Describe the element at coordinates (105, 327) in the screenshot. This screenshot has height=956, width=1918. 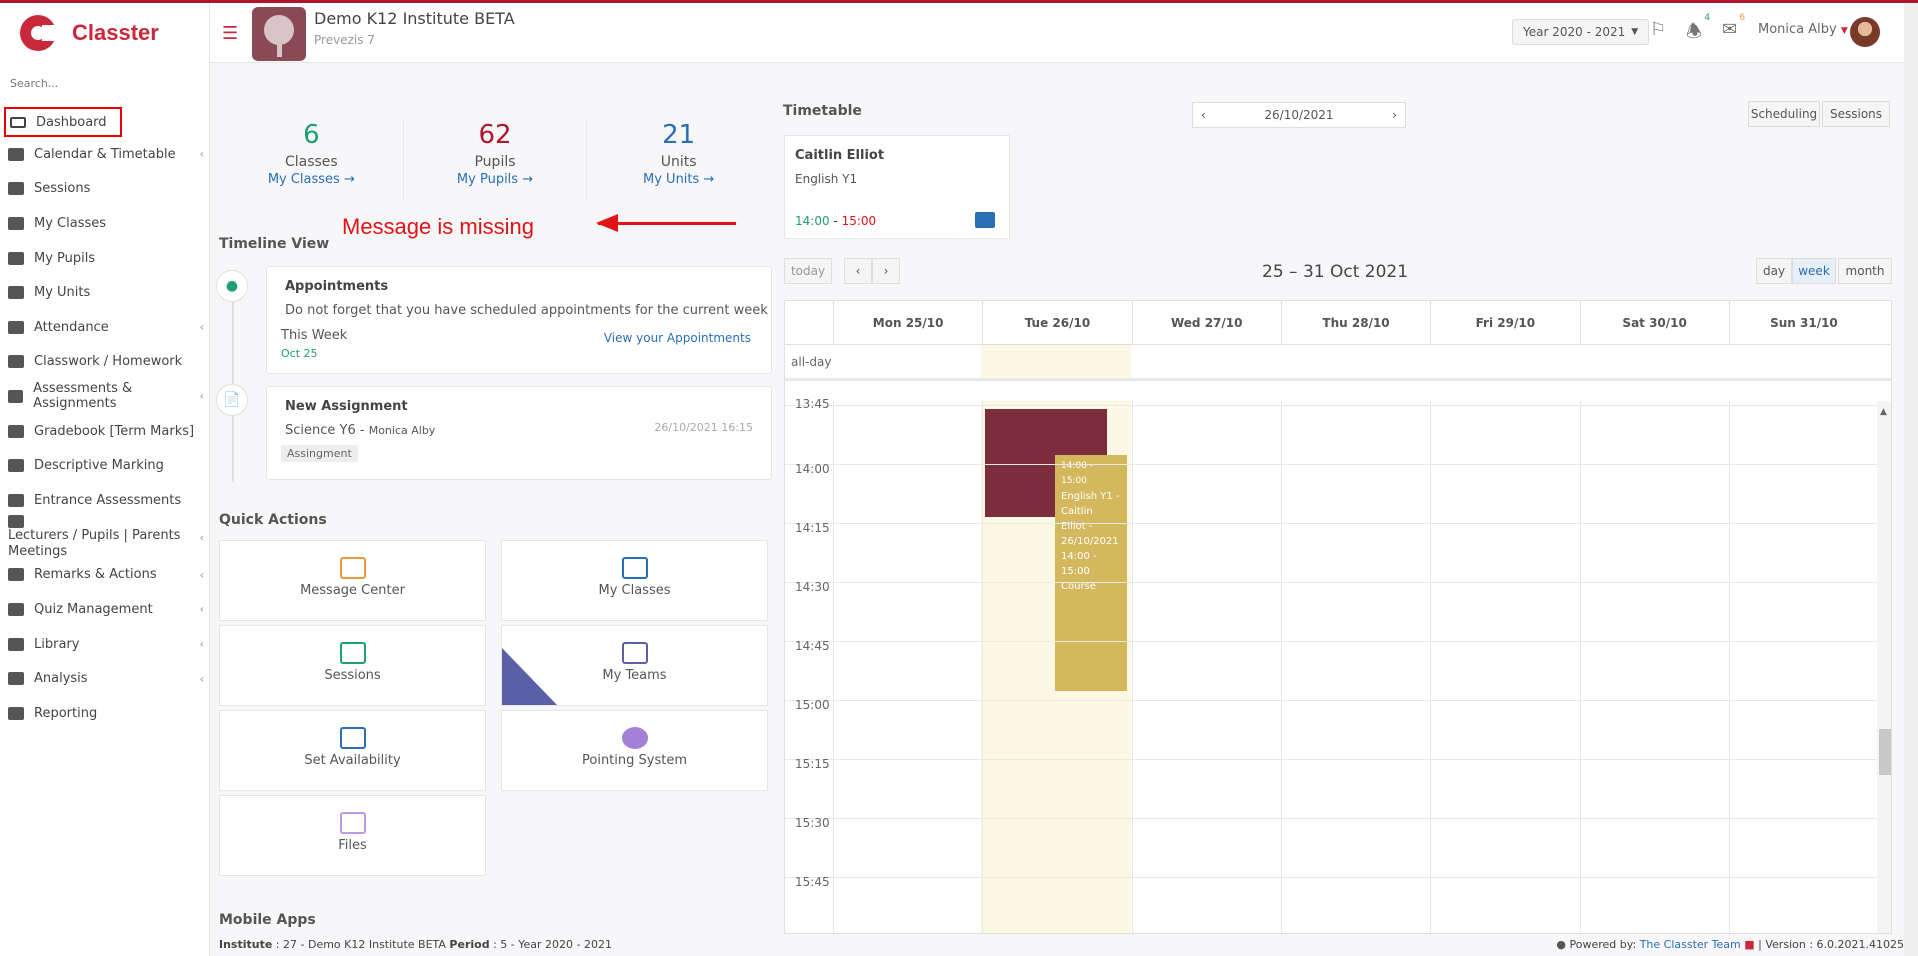
I see `sidebar-item-attendance: Attendance ‹` at that location.